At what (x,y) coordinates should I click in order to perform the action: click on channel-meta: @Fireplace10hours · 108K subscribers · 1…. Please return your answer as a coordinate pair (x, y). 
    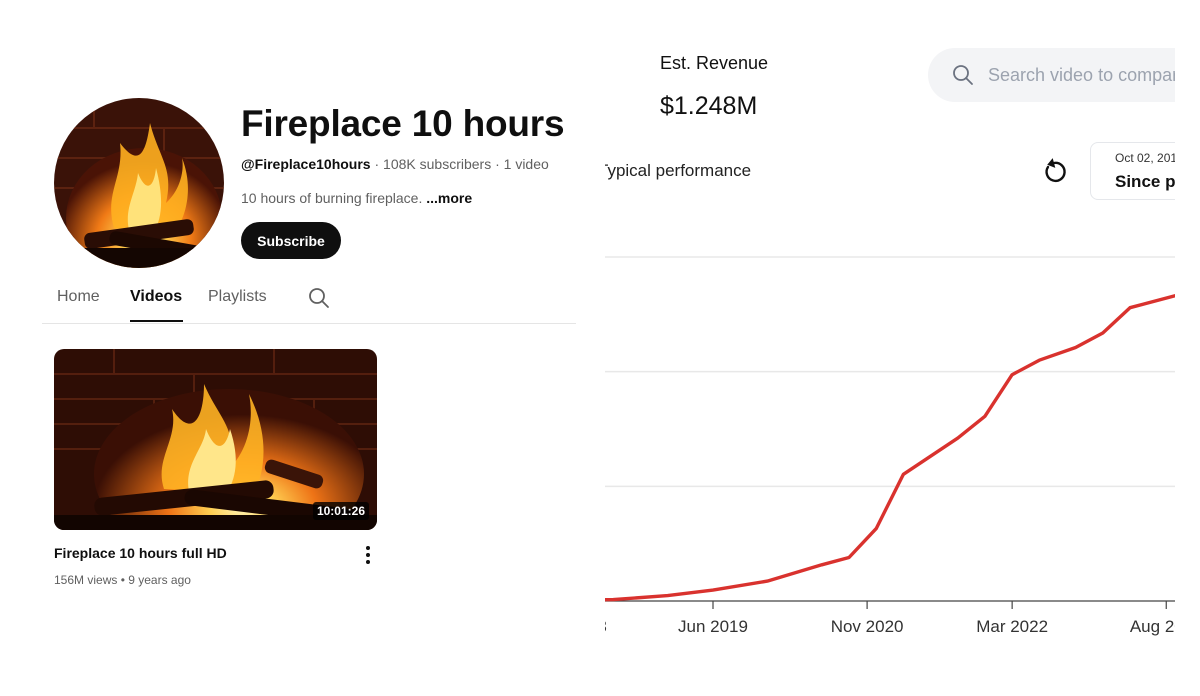
    Looking at the image, I should click on (395, 164).